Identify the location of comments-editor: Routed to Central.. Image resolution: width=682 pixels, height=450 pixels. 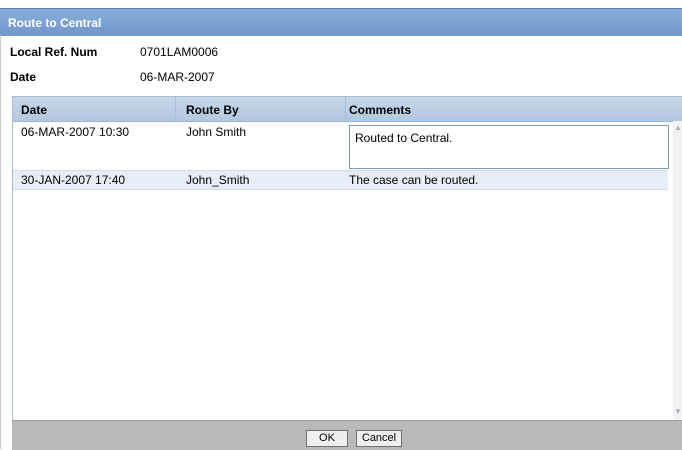
(509, 147).